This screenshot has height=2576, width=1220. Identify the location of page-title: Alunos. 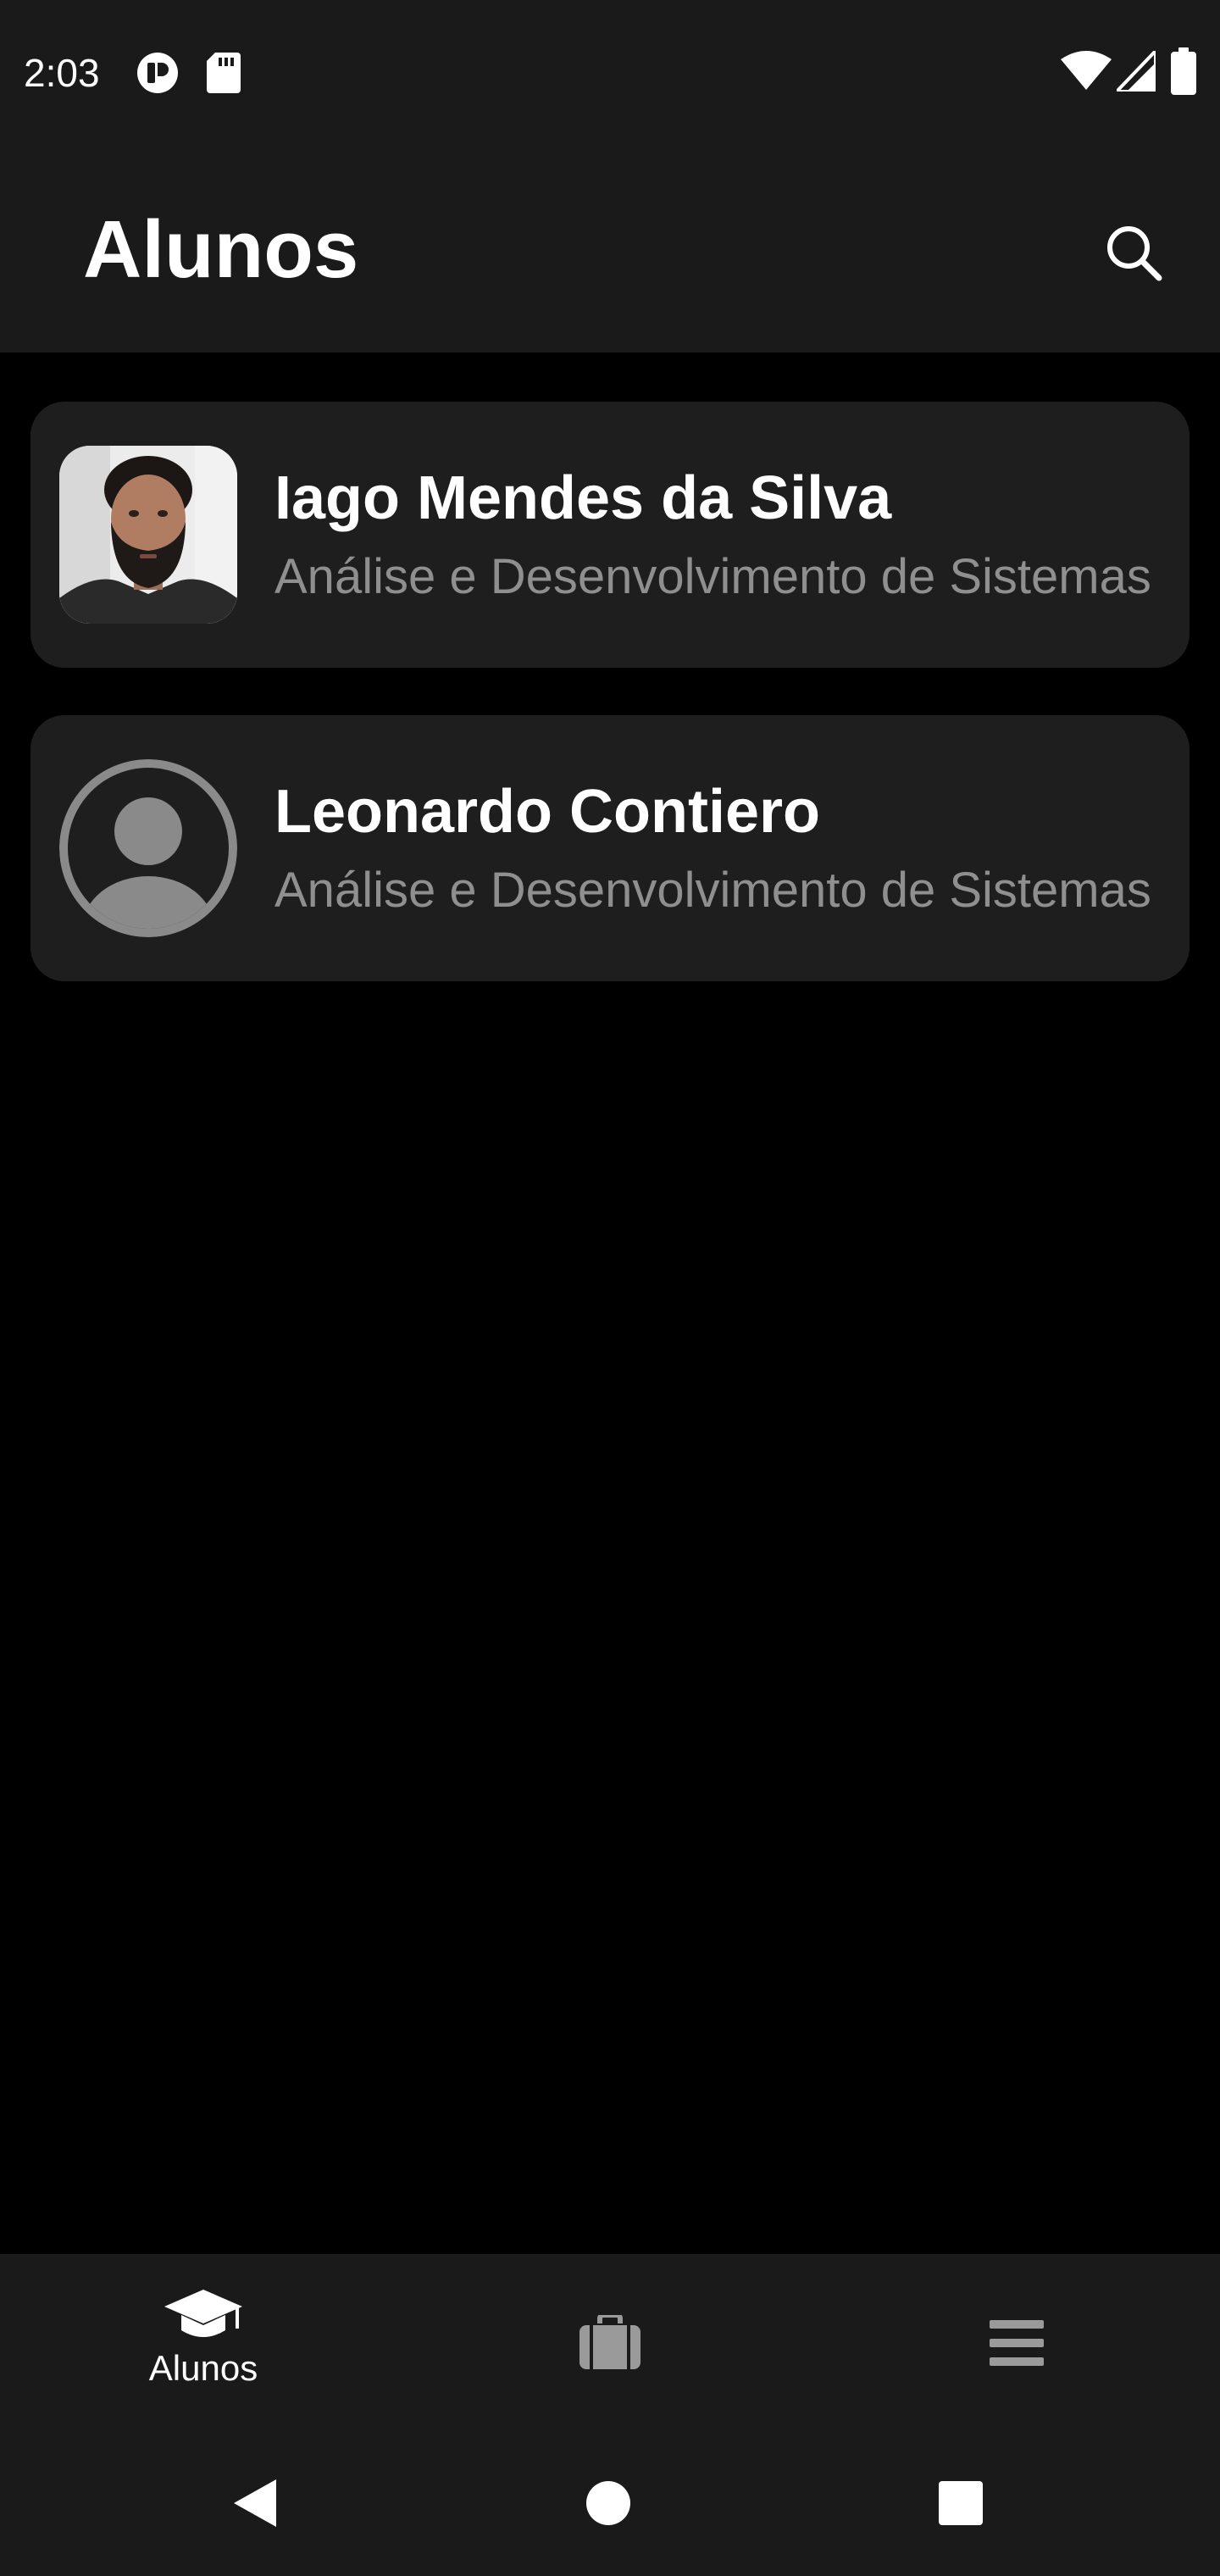
(221, 249).